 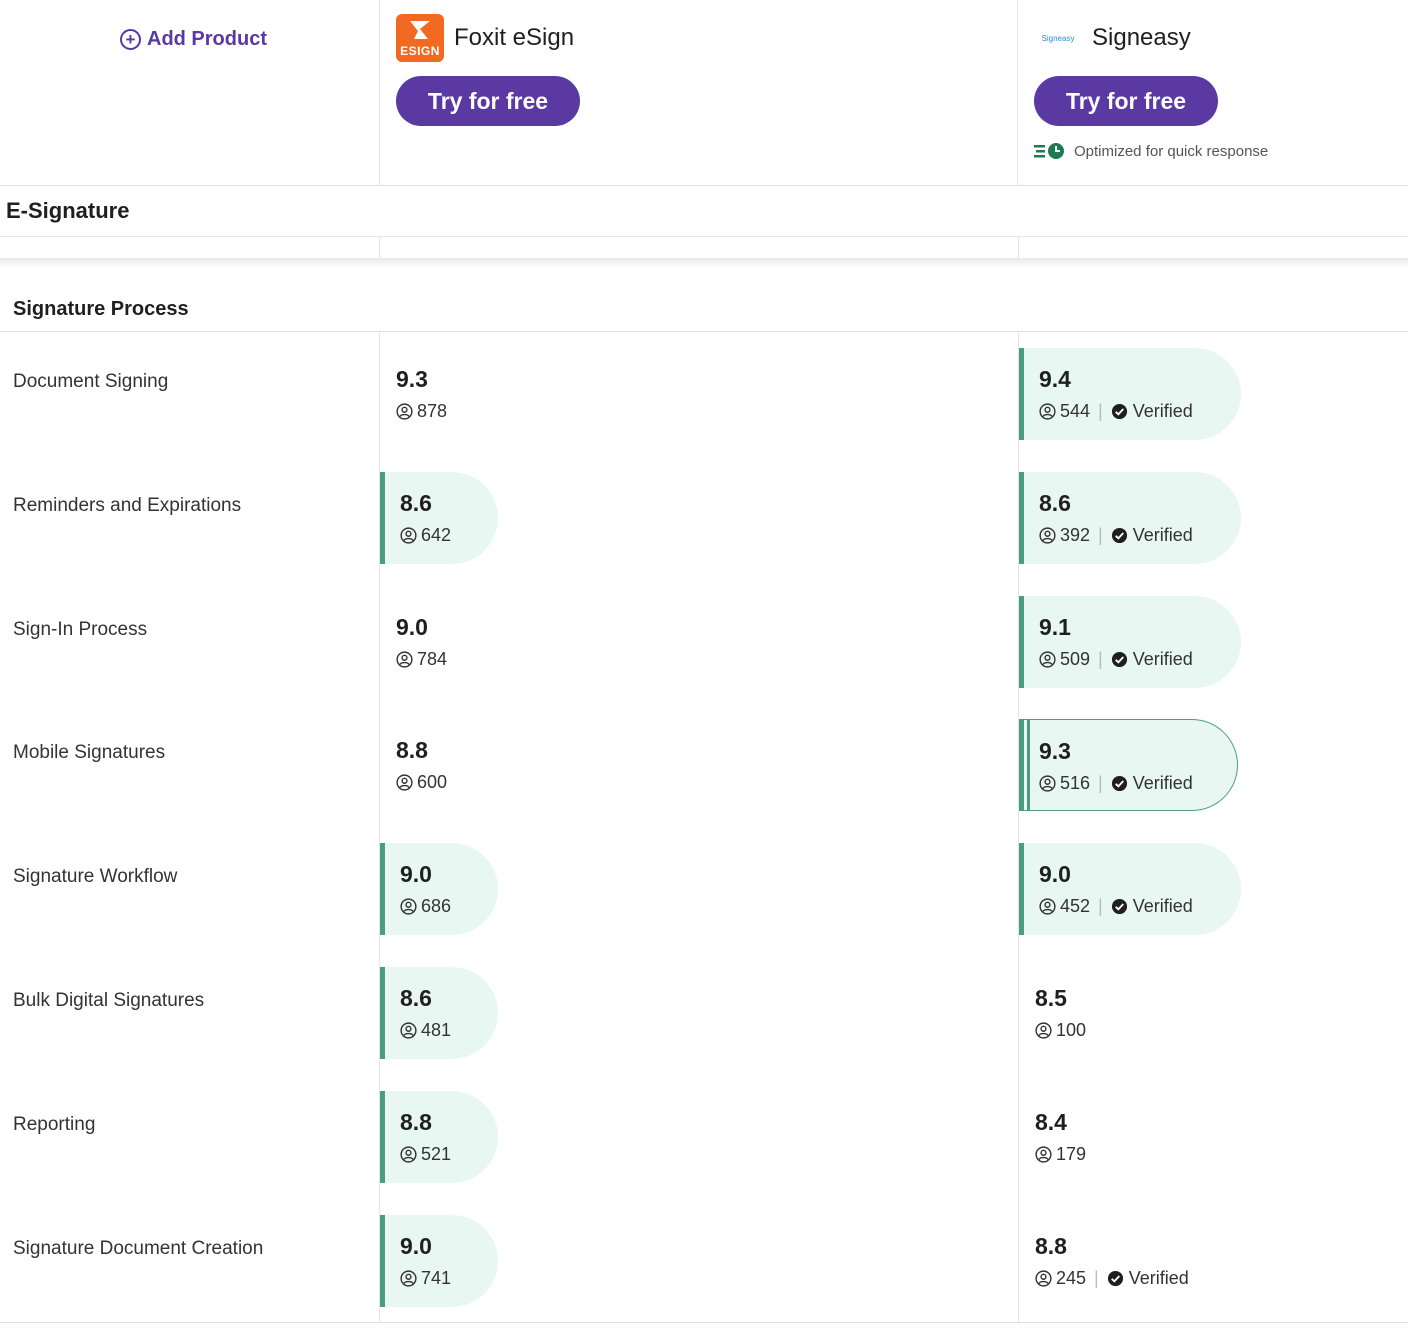 I want to click on feature-label: Reminders and Expirations, so click(x=127, y=505).